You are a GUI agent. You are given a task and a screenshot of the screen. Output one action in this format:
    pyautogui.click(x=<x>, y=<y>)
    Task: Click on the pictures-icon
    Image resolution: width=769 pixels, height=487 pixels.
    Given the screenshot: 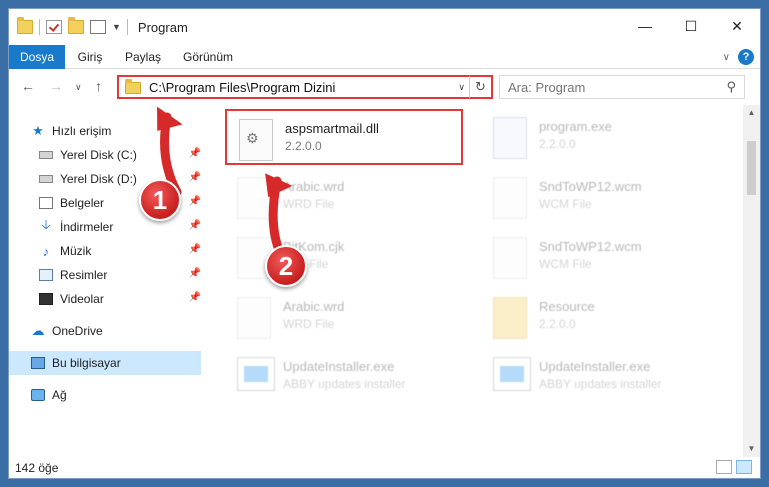 What is the action you would take?
    pyautogui.click(x=46, y=275)
    